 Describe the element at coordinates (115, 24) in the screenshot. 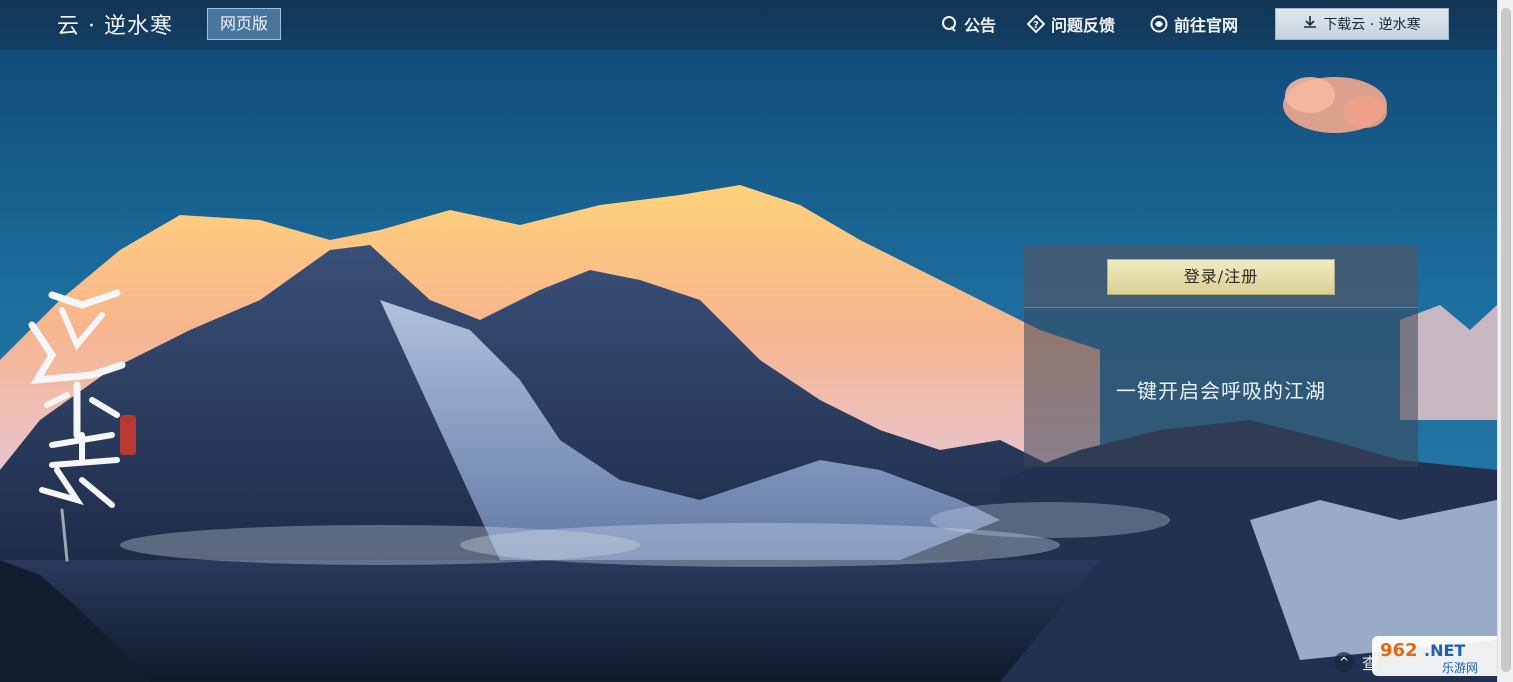

I see `brand-title: 云 · 逆水寒` at that location.